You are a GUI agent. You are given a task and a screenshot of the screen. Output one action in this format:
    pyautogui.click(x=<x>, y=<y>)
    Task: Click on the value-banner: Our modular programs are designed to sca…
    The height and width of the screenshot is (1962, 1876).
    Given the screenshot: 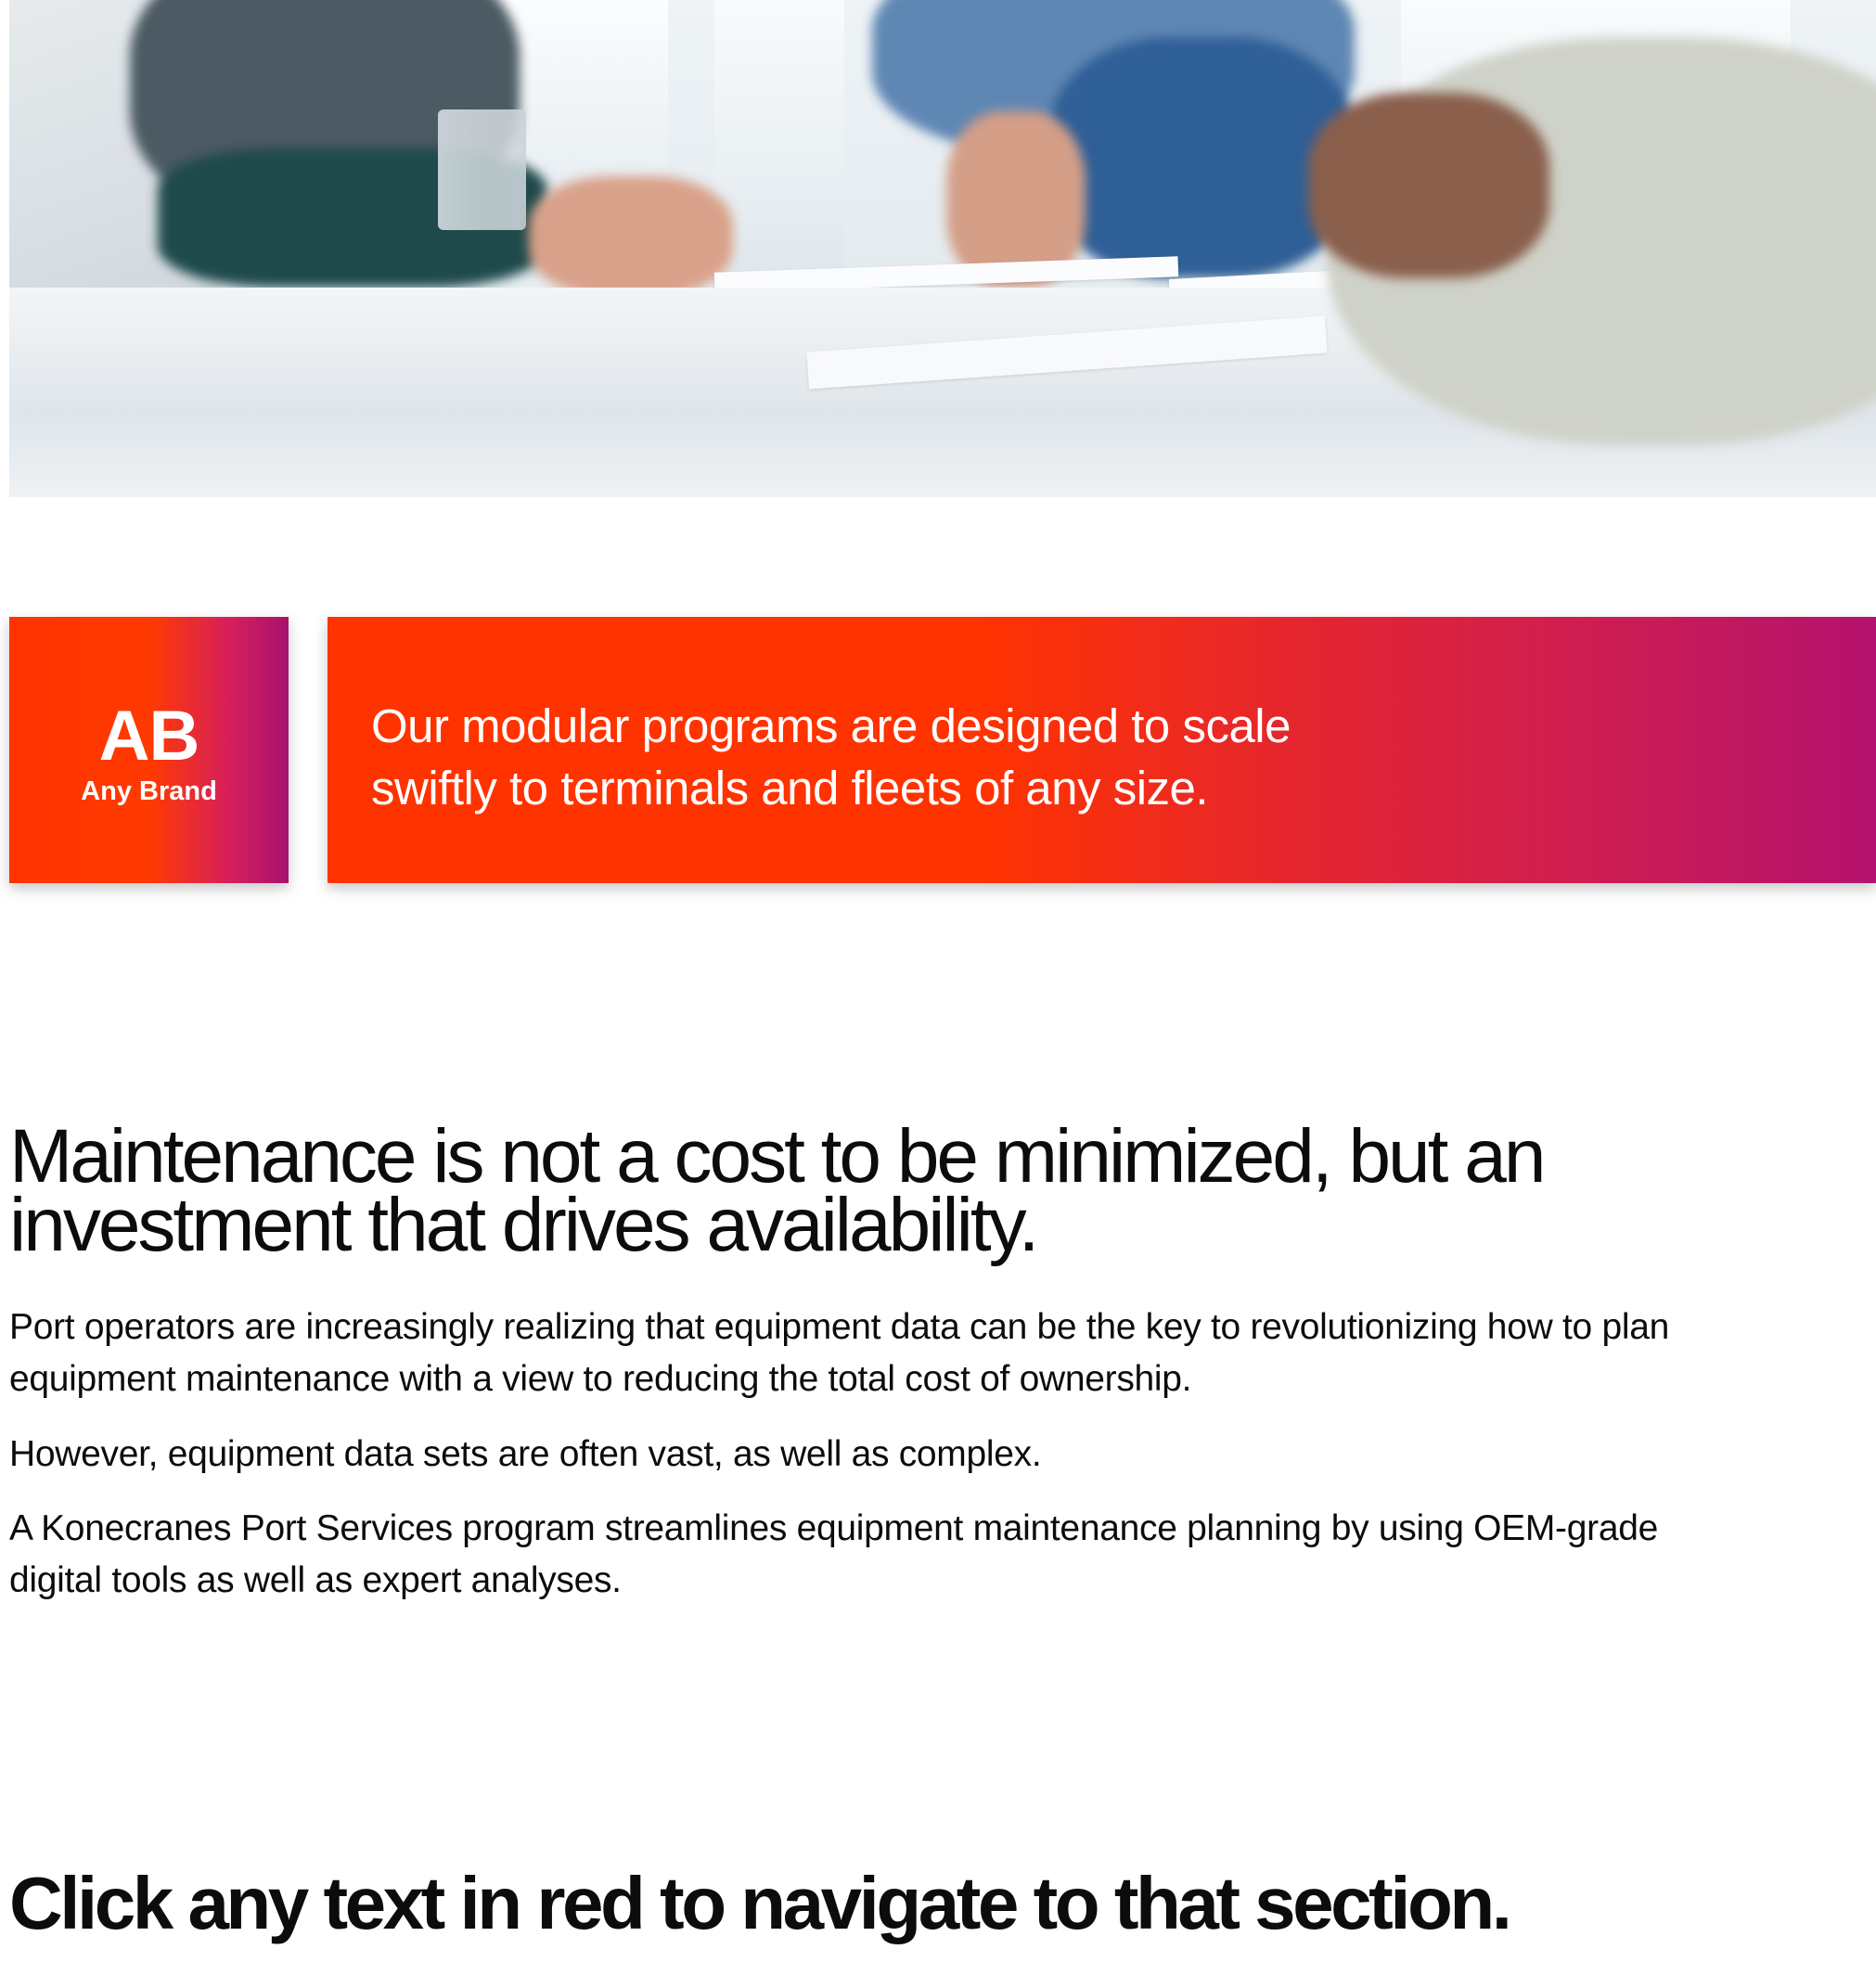 What is the action you would take?
    pyautogui.click(x=1102, y=750)
    